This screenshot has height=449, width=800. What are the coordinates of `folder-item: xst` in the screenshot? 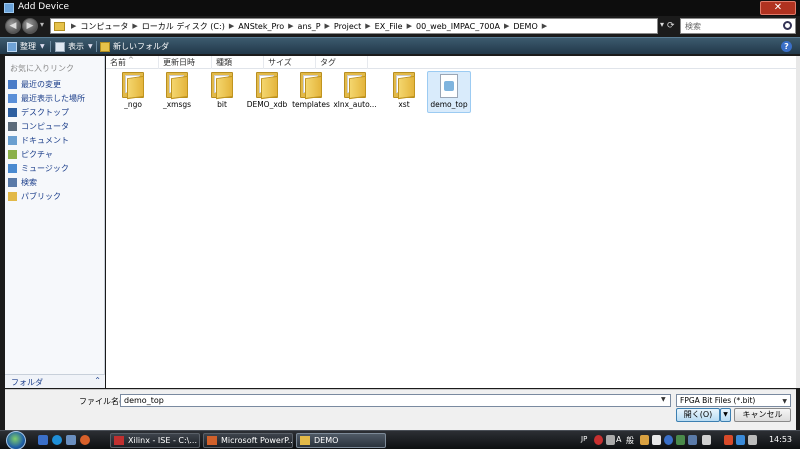 It's located at (404, 92).